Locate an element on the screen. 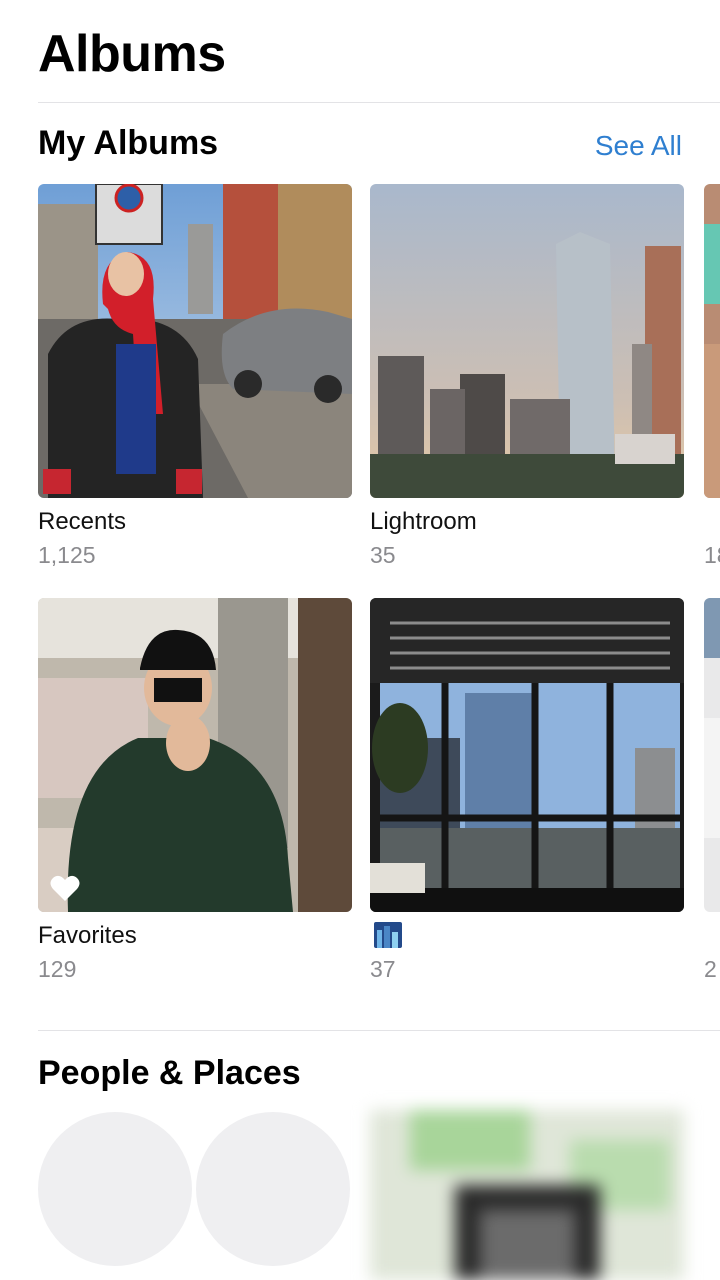  album-name-lightroom: Lightroom is located at coordinates (423, 521).